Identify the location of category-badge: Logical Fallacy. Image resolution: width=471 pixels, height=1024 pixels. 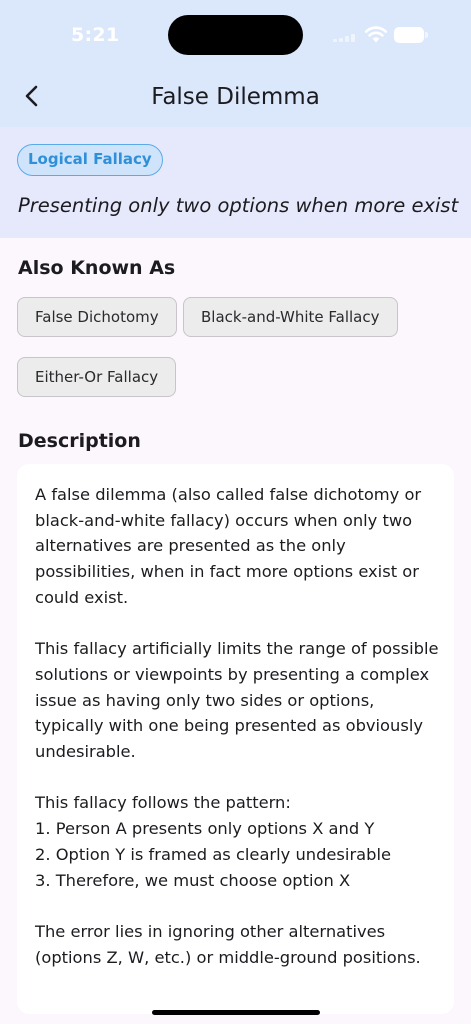
(90, 160).